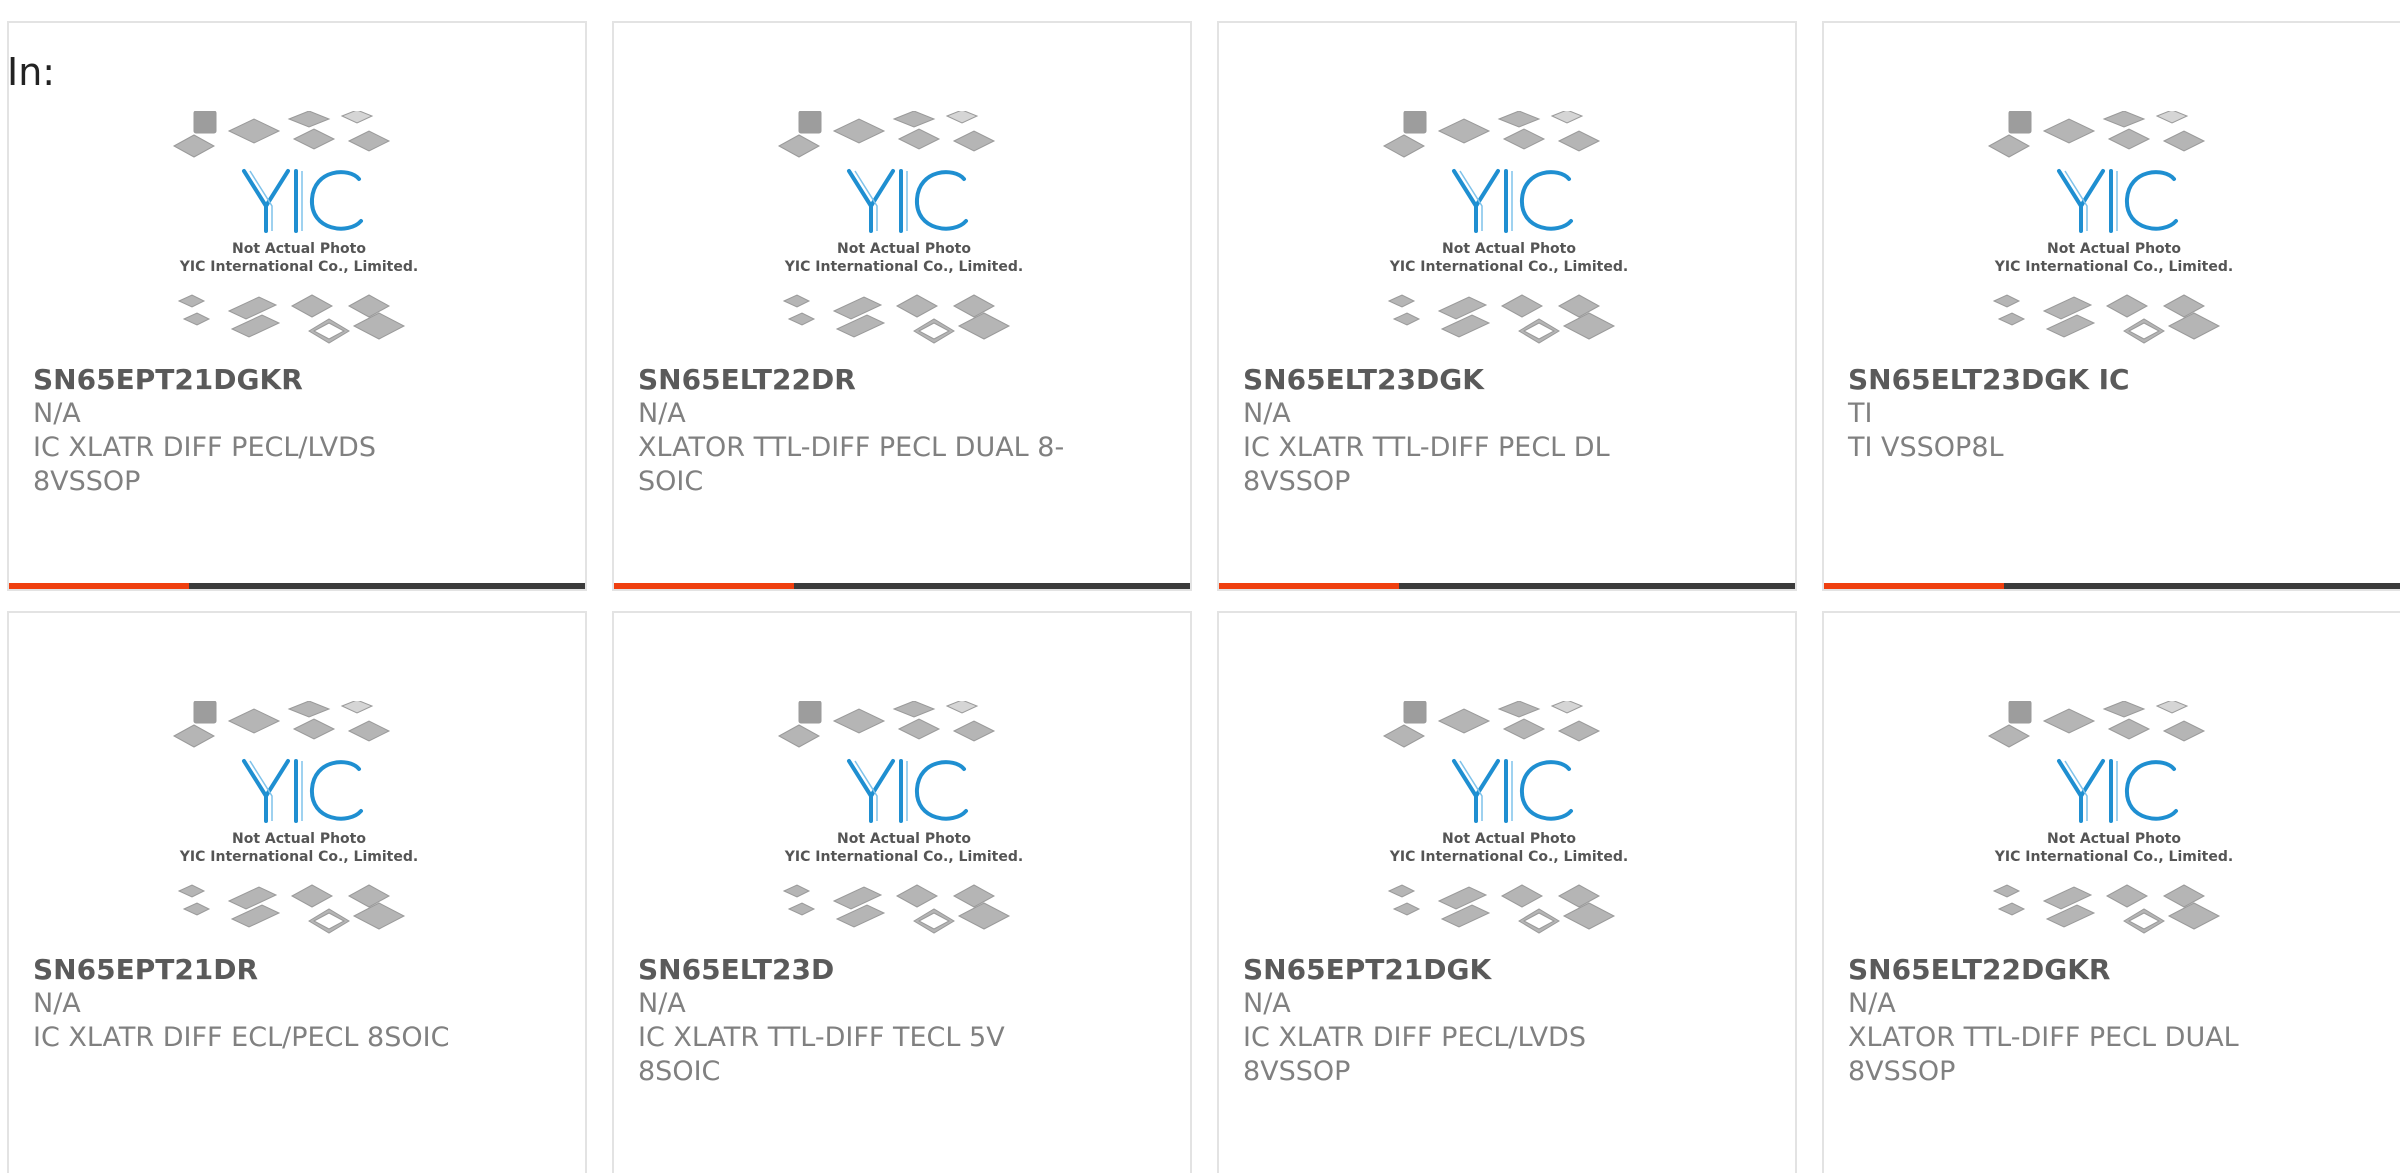 Image resolution: width=2400 pixels, height=1173 pixels. Describe the element at coordinates (821, 1037) in the screenshot. I see `product-description-line1: IC XLATR TTL-DIFF TECL 5V` at that location.